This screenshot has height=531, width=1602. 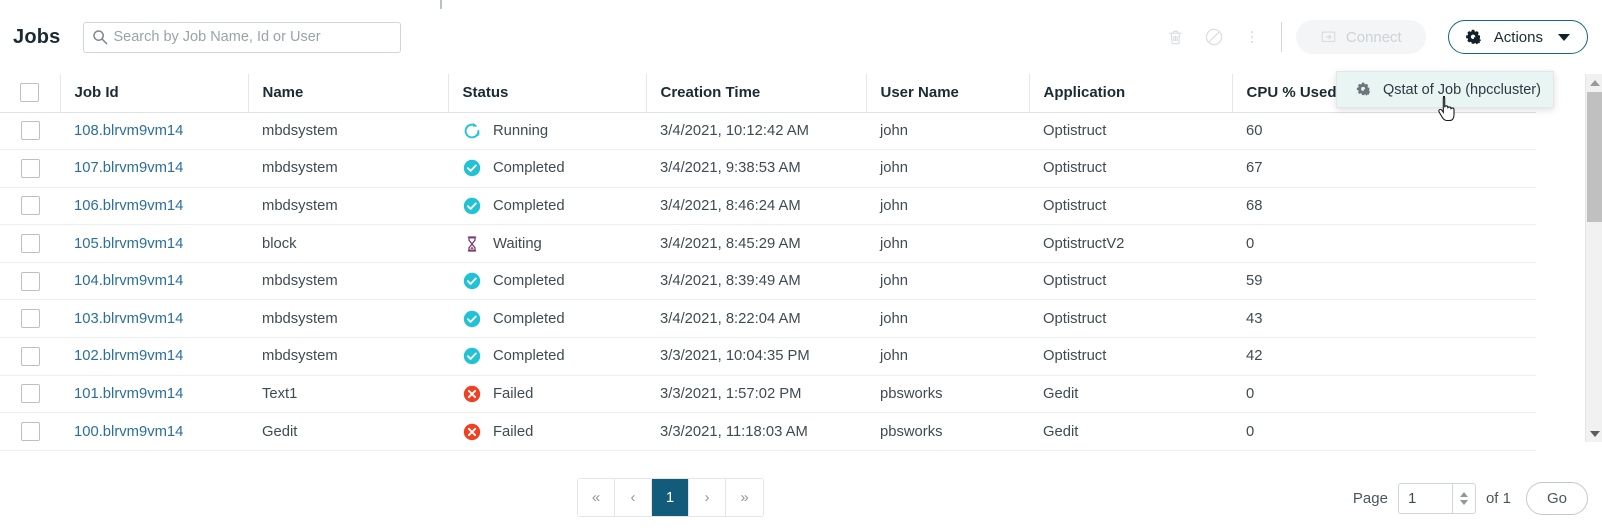 I want to click on search-input-wrapper: Search by Job Name, Id or User, so click(x=242, y=37).